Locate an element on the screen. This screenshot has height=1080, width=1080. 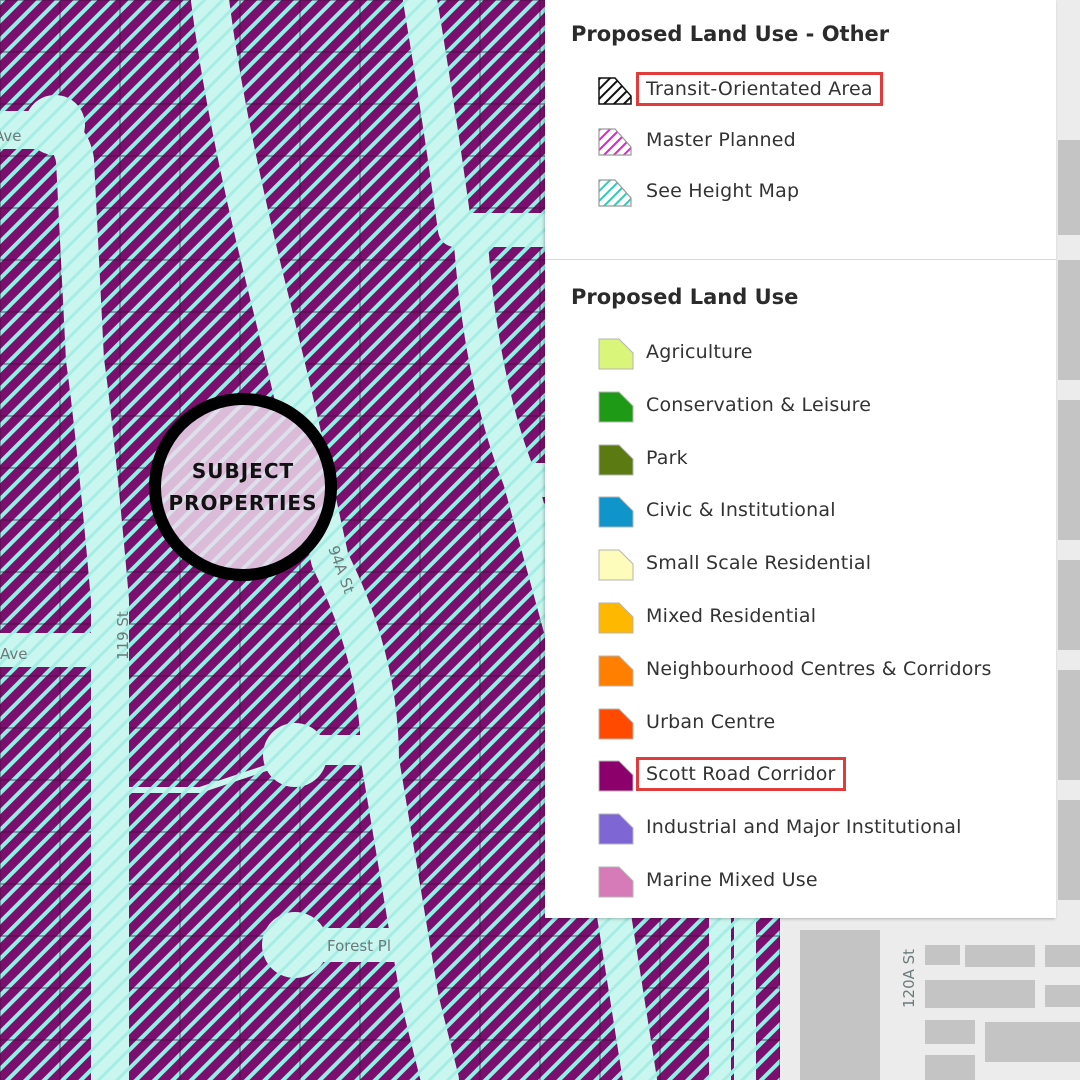
legend-divider is located at coordinates (800, 259).